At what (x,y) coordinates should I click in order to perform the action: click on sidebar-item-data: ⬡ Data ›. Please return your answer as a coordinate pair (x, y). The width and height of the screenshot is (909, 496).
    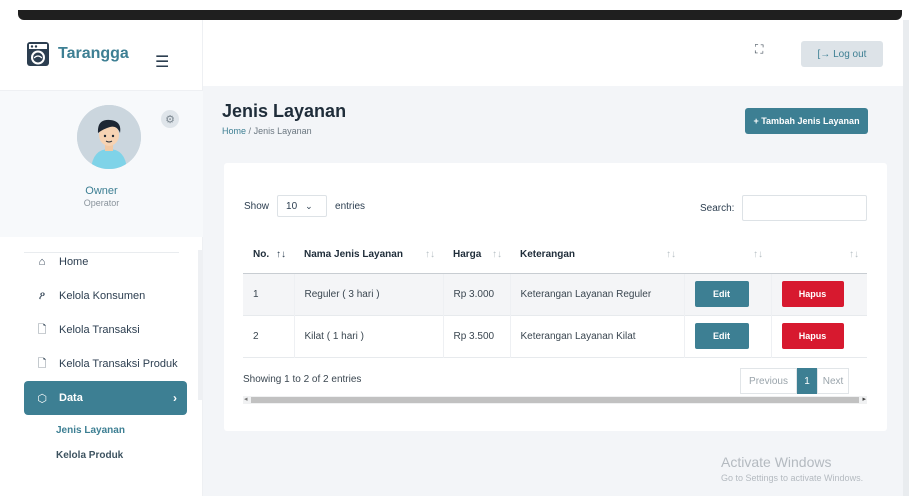
    Looking at the image, I should click on (105, 398).